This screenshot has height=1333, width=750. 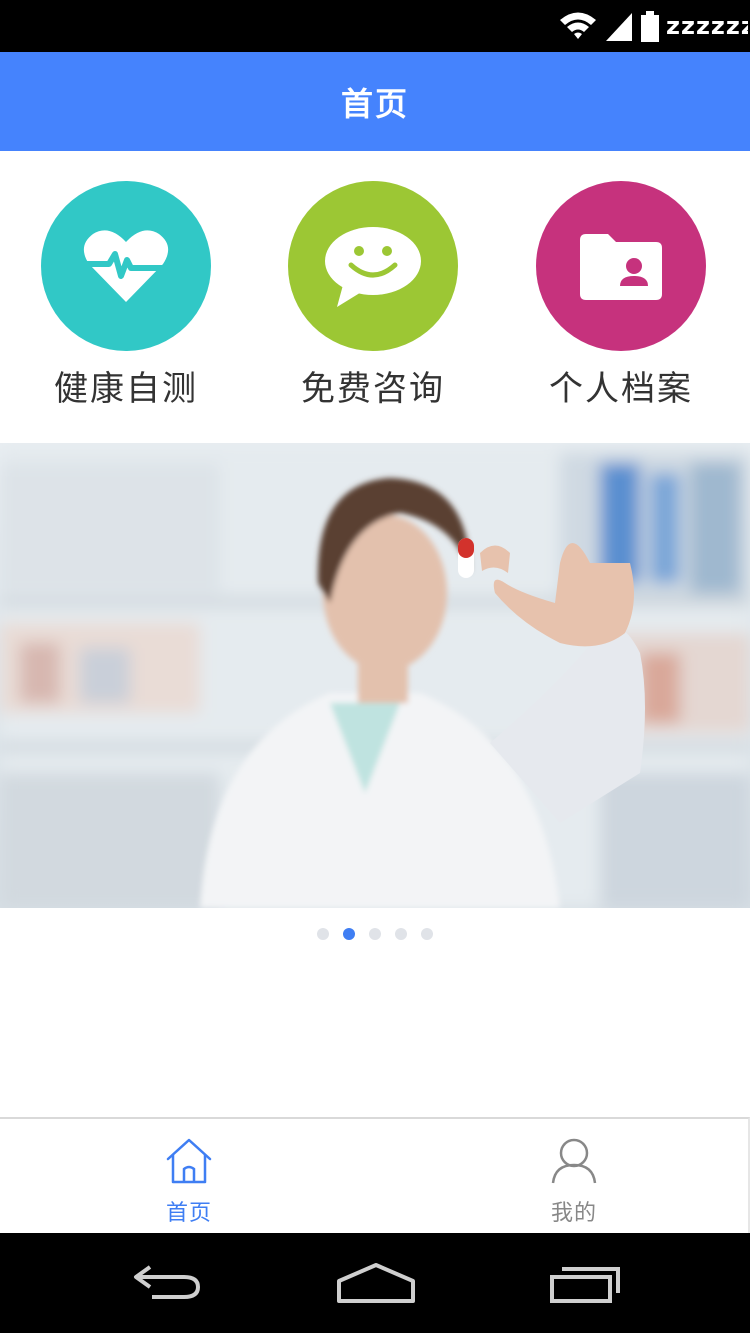 What do you see at coordinates (578, 25) in the screenshot?
I see `wifi-icon` at bounding box center [578, 25].